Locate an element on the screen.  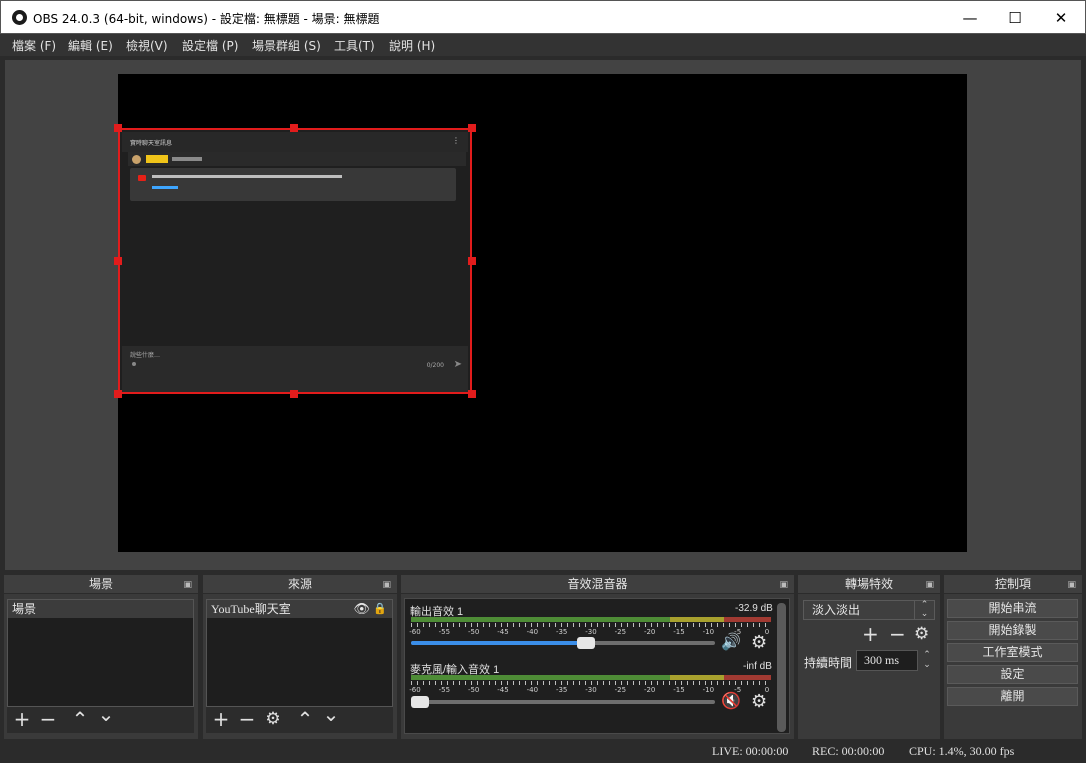
close-button: ✕ is located at coordinates (1061, 18).